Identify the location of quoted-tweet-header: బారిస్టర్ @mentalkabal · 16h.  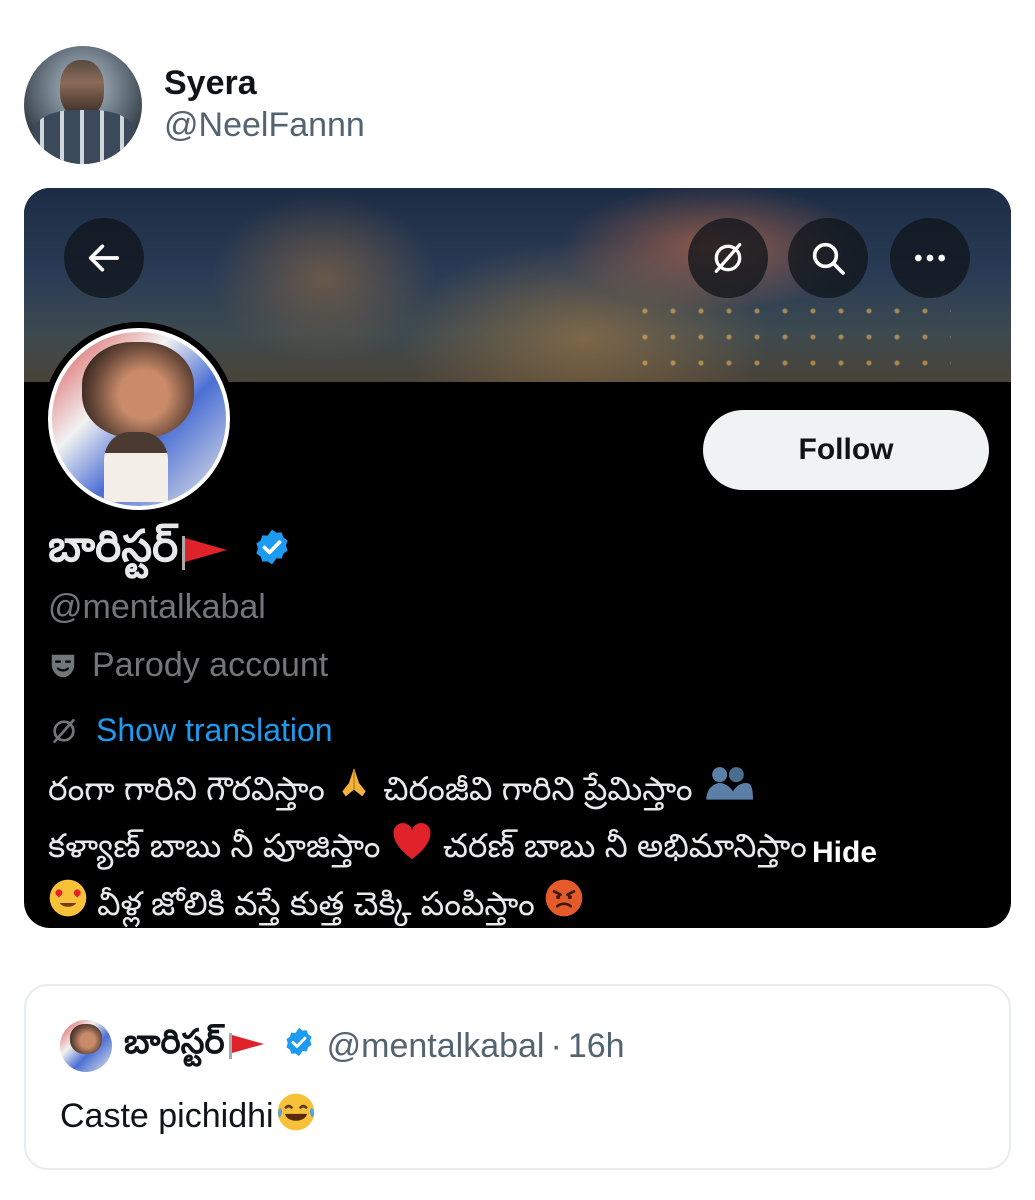
(342, 1046).